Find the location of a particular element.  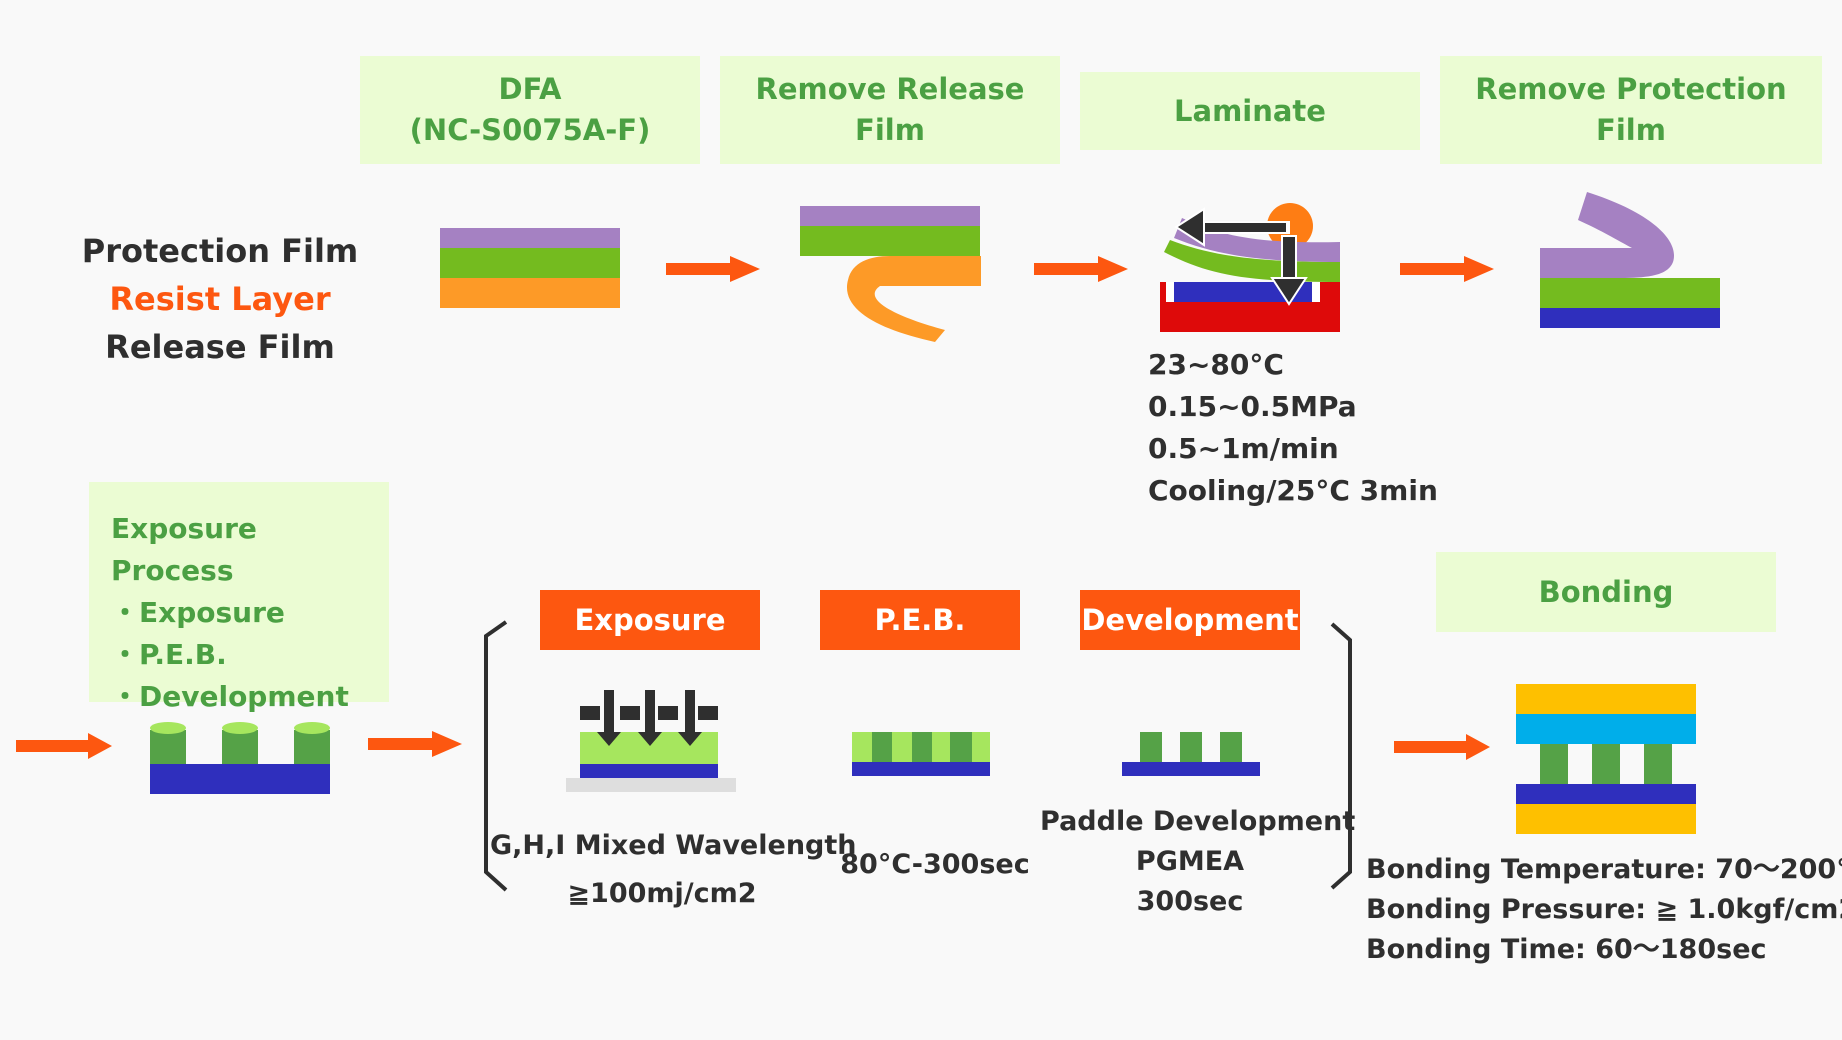

exposure-dose: ≧100mj/cm2 is located at coordinates (662, 893).